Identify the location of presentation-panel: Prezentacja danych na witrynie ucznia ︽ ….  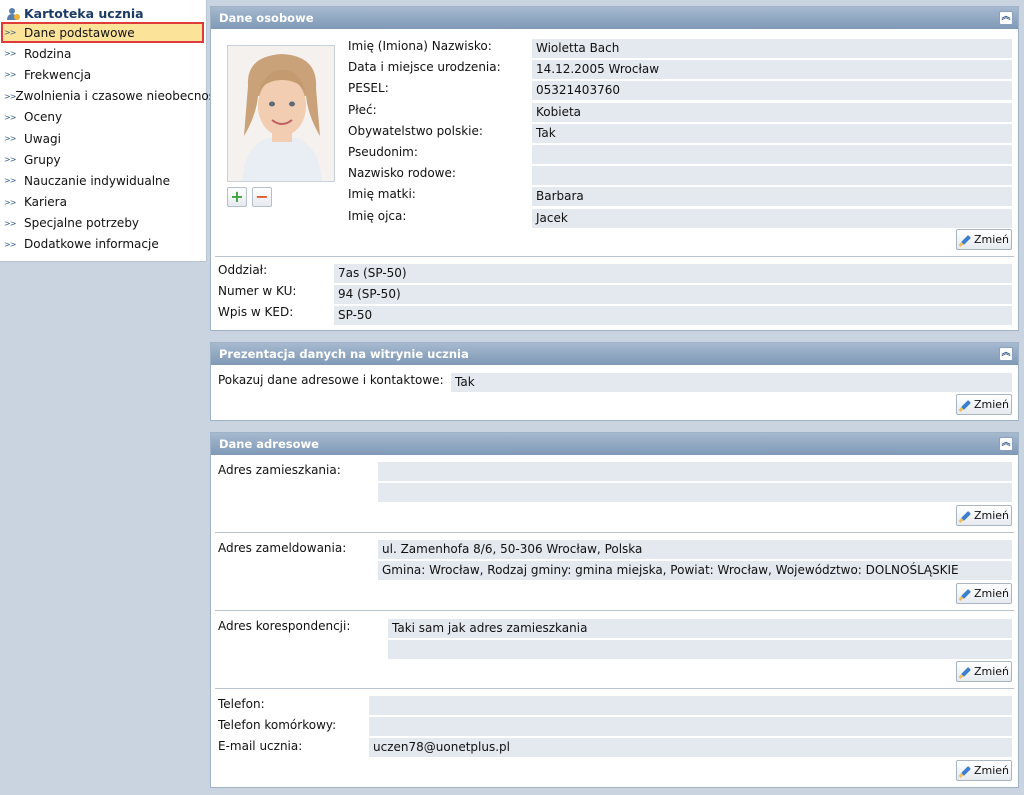
(614, 381).